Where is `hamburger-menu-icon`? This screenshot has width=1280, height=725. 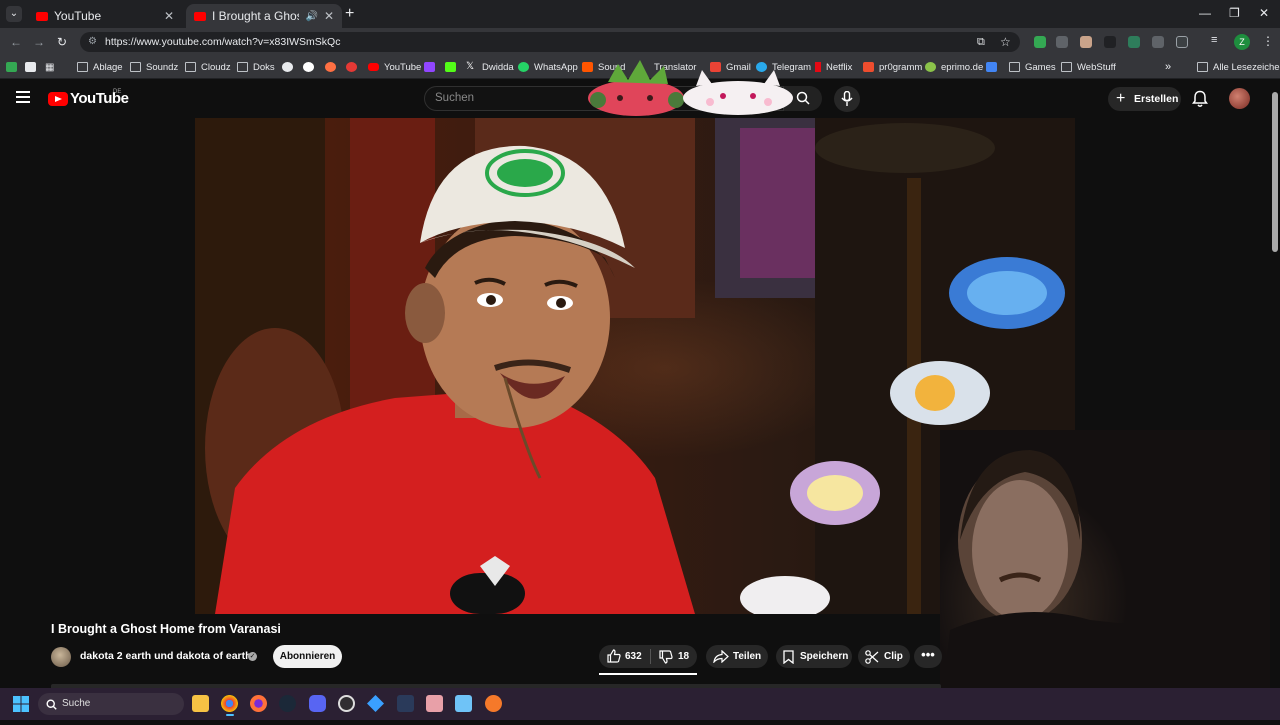
hamburger-menu-icon is located at coordinates (23, 97).